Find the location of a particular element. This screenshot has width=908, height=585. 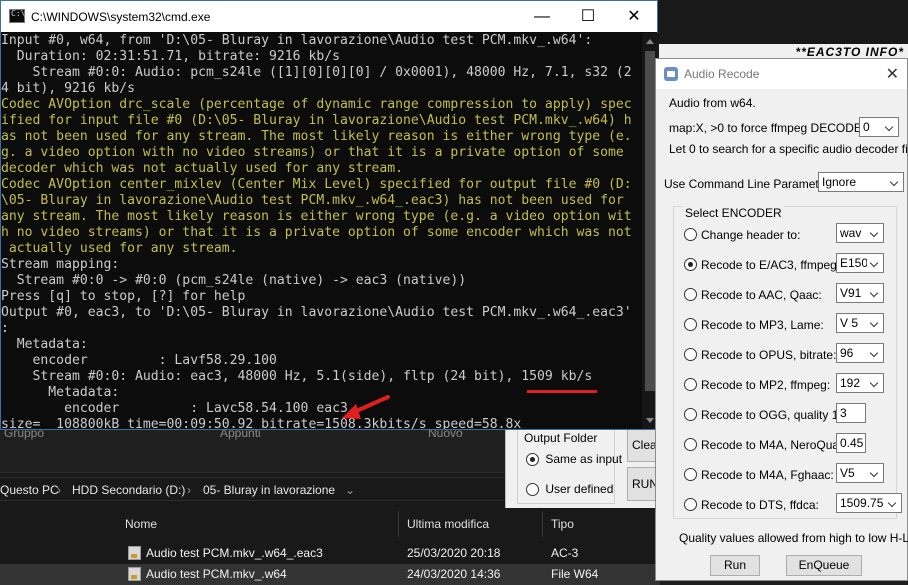

close-button: ✕ is located at coordinates (634, 16).